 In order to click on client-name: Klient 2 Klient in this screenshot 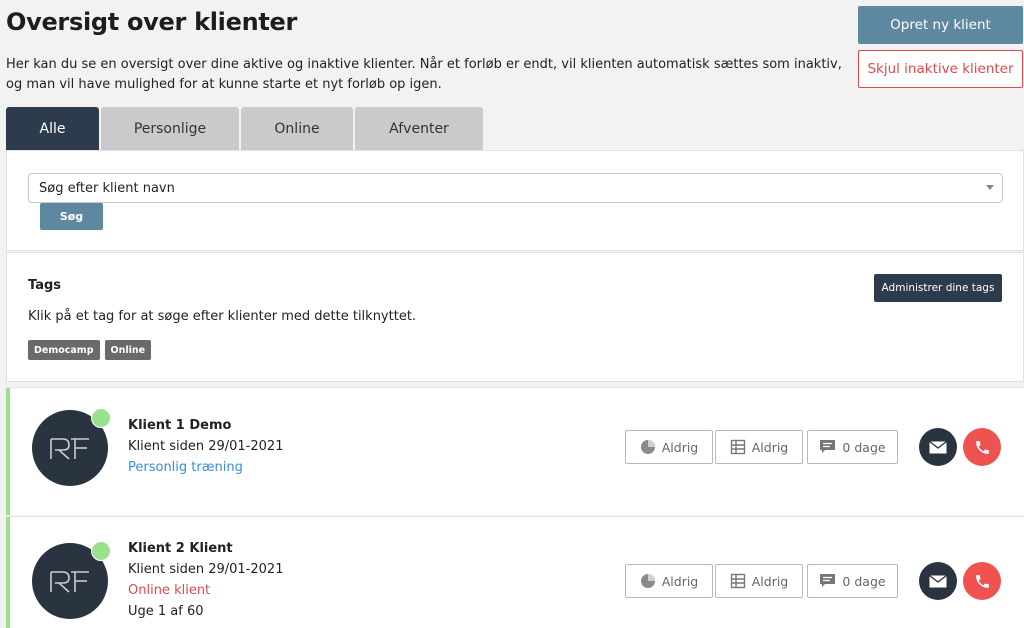, I will do `click(180, 548)`.